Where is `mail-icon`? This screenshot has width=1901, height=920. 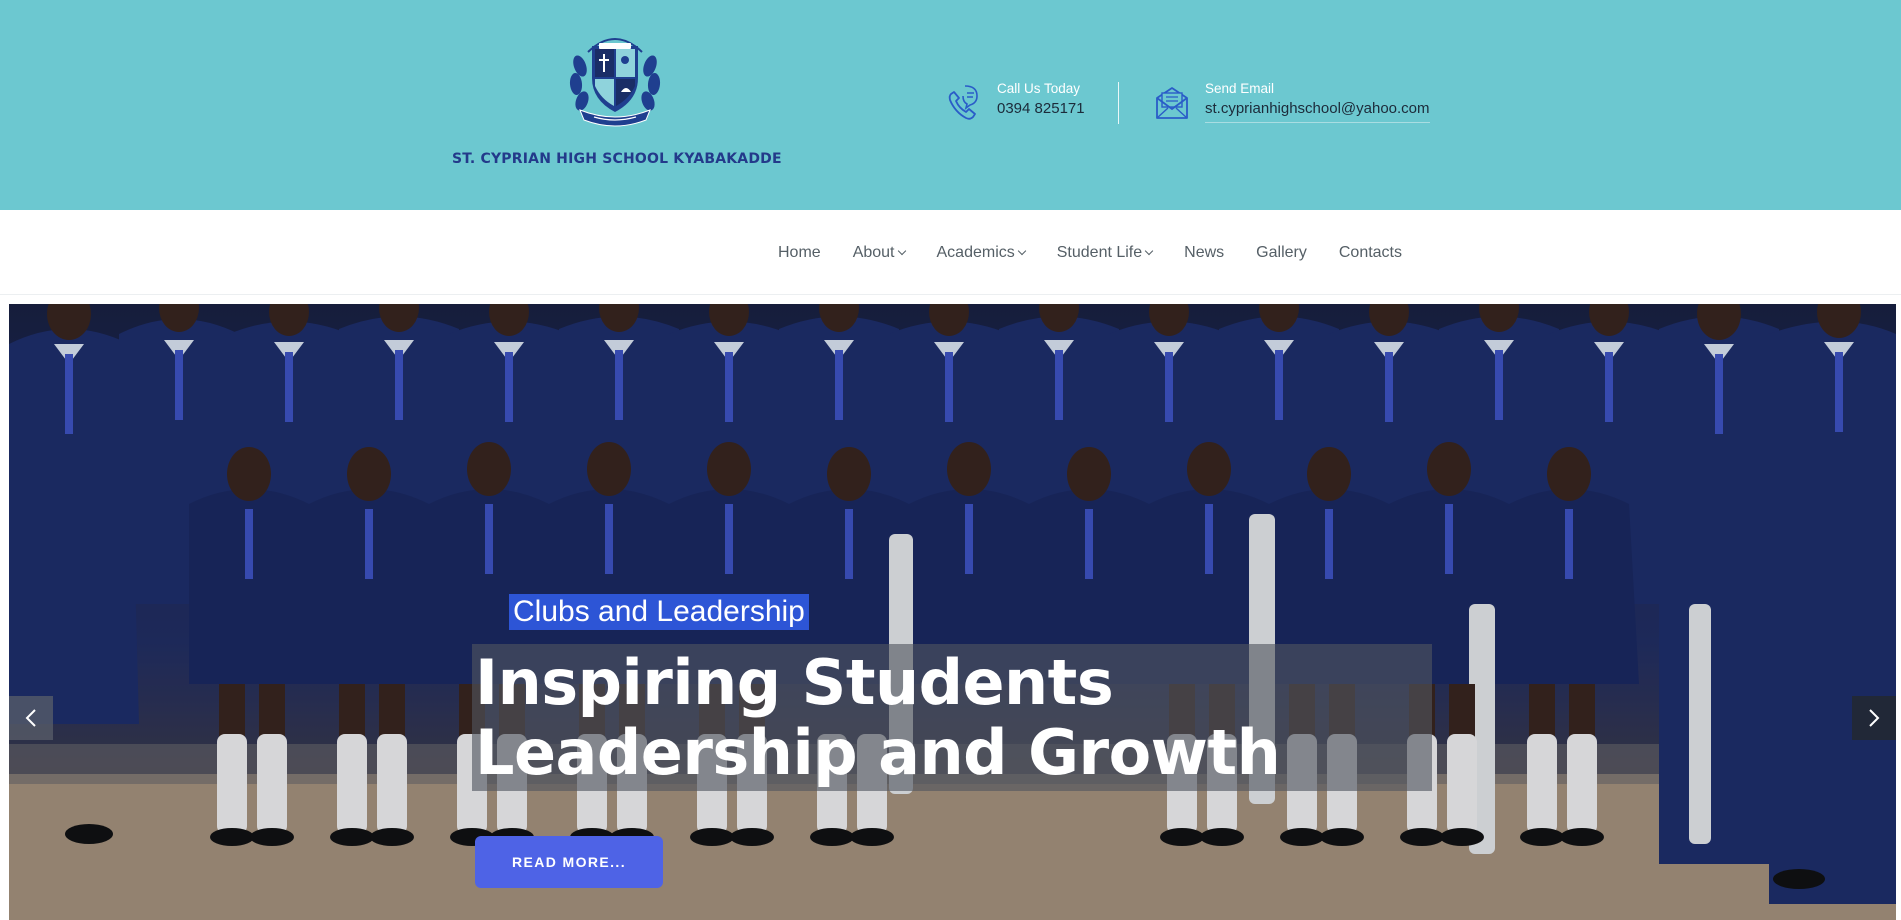
mail-icon is located at coordinates (1172, 103).